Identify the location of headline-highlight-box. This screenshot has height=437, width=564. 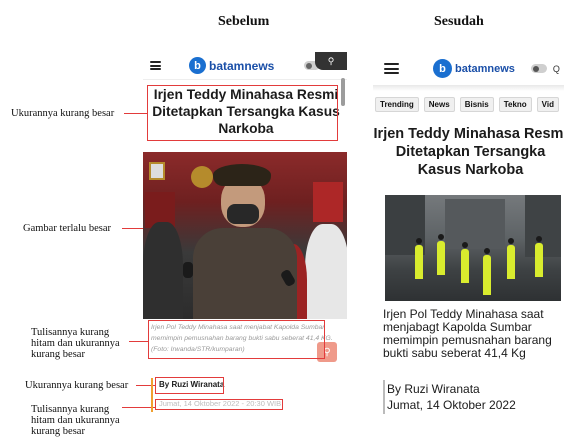
(242, 113).